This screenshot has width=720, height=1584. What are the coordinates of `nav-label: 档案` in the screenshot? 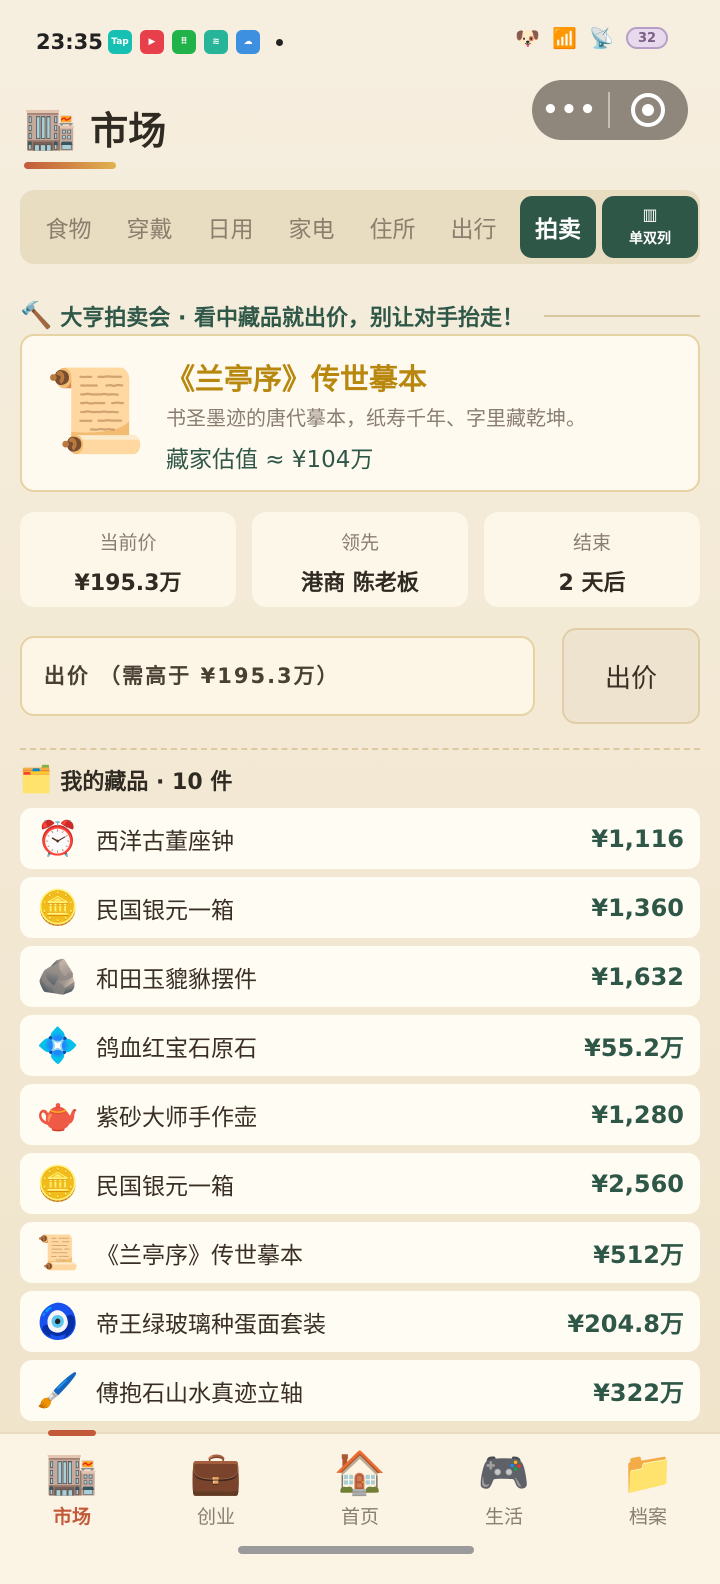 It's located at (647, 1517).